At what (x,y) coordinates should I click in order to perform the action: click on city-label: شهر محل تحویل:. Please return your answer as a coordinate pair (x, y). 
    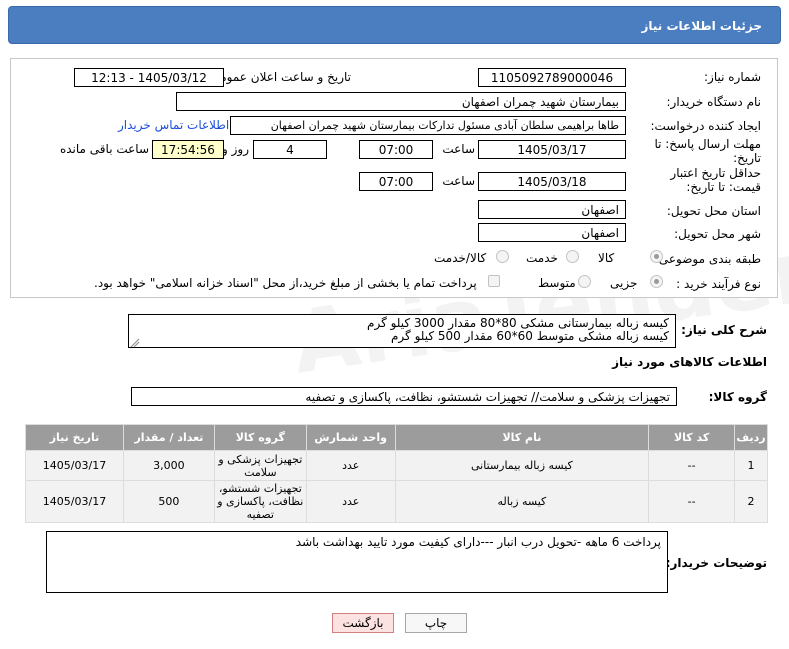
    Looking at the image, I should click on (717, 234).